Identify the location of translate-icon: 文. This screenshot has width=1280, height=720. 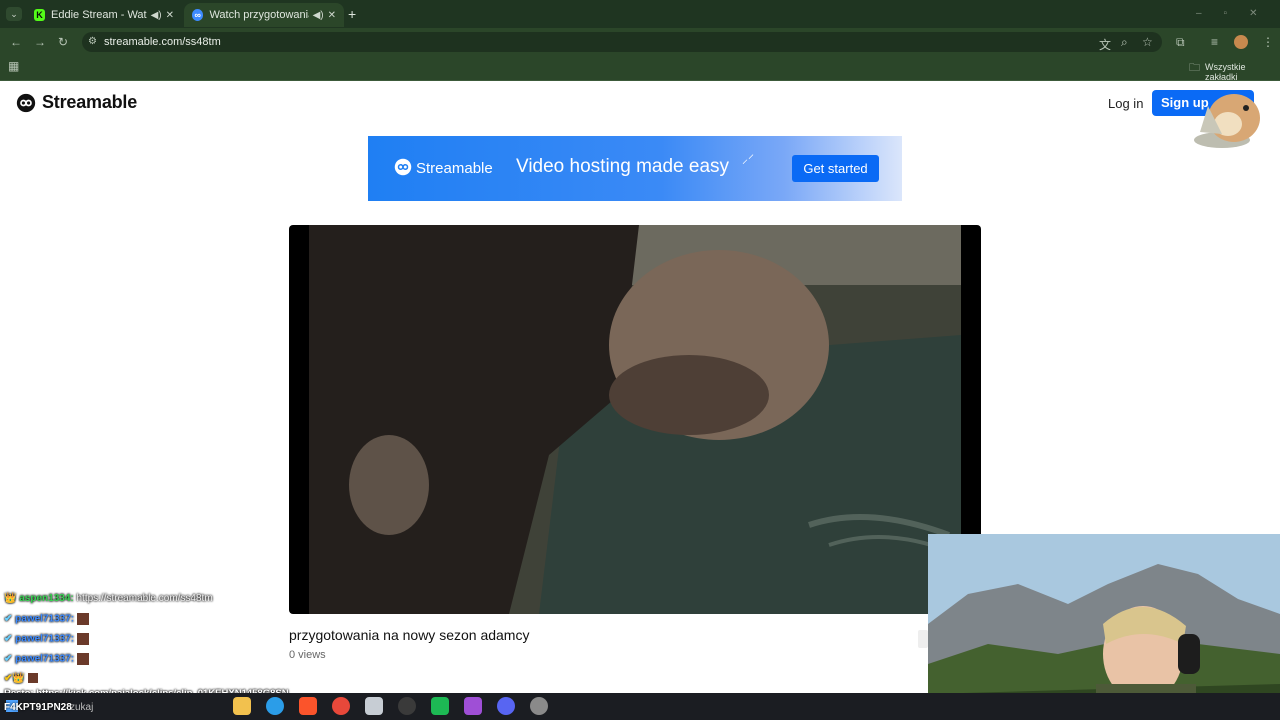
(1105, 44).